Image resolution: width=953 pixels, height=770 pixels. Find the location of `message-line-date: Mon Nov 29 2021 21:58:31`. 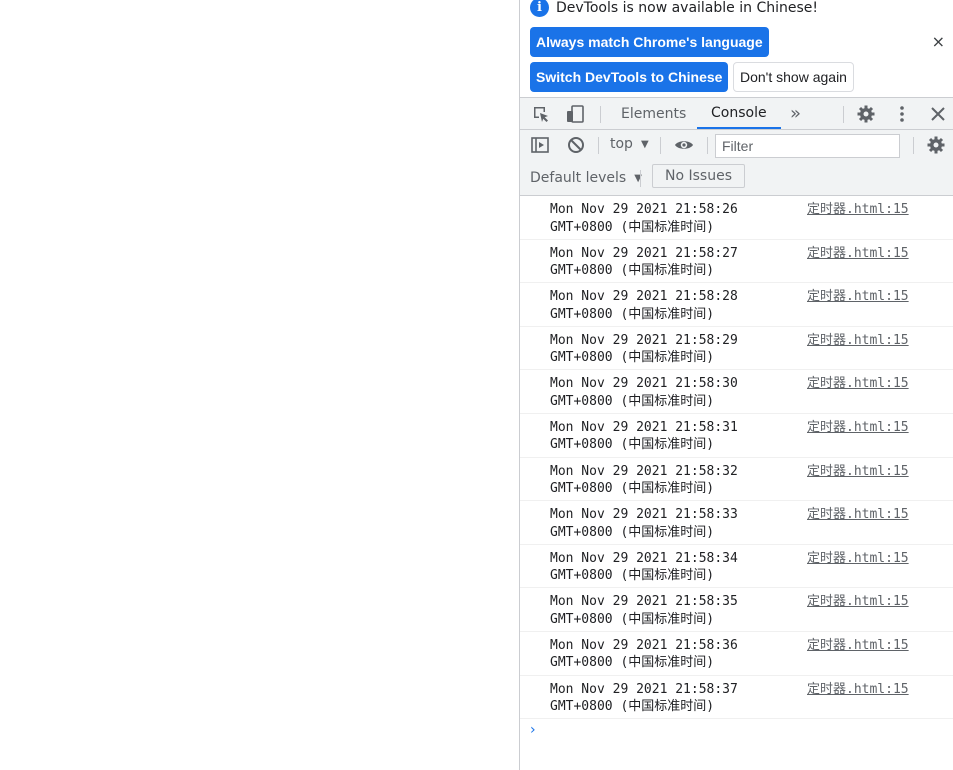

message-line-date: Mon Nov 29 2021 21:58:31 is located at coordinates (644, 427).